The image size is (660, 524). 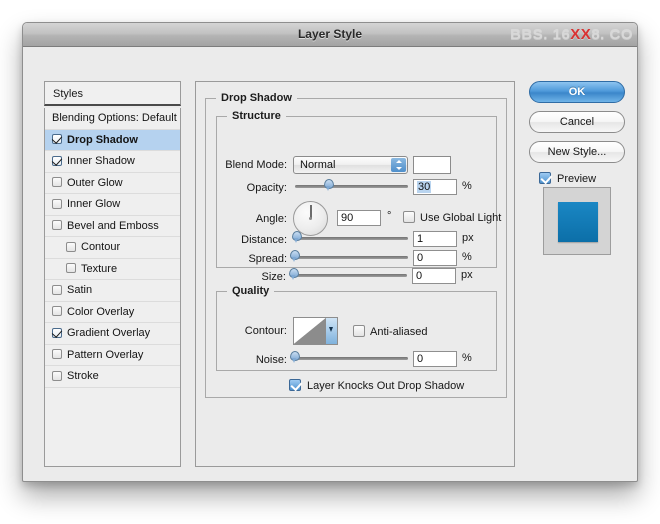 What do you see at coordinates (57, 354) in the screenshot?
I see `style-checkbox-pattern-overlay` at bounding box center [57, 354].